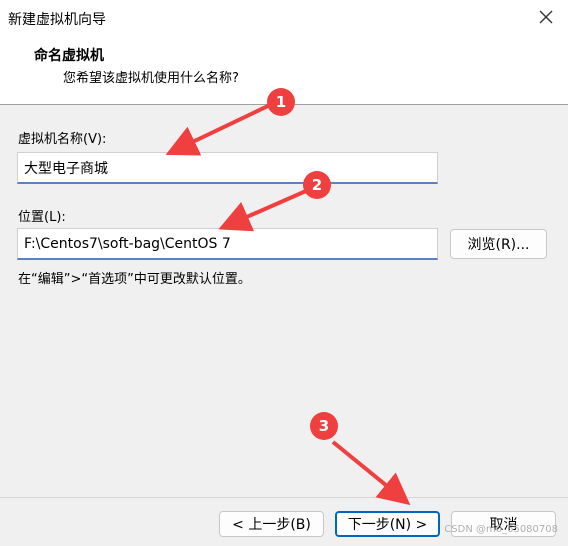 The image size is (568, 546). What do you see at coordinates (501, 529) in the screenshot?
I see `watermark: CSDN @m0_65080708` at bounding box center [501, 529].